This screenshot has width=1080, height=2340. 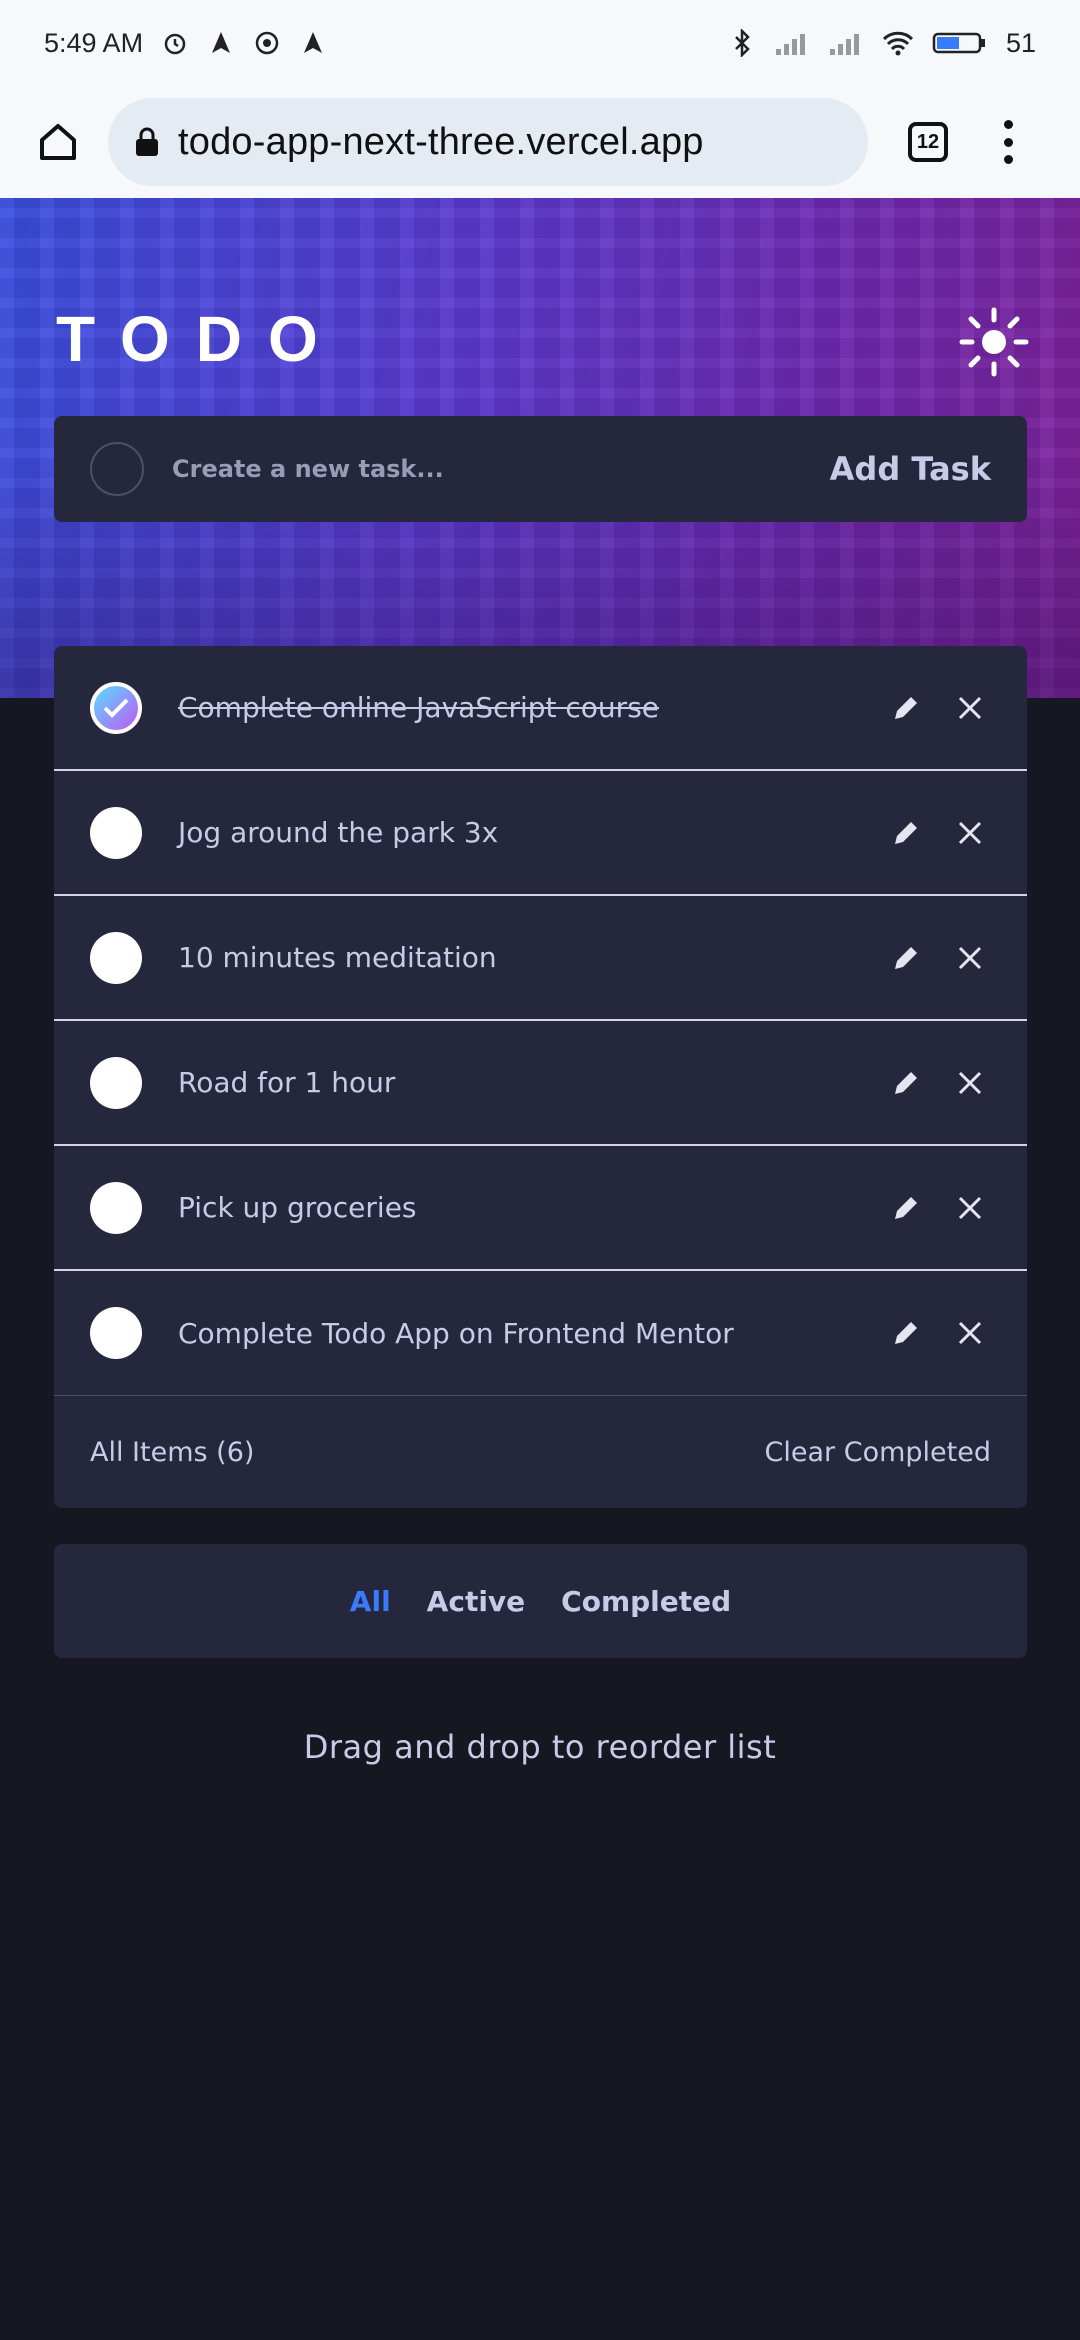 What do you see at coordinates (790, 44) in the screenshot?
I see `signal-icon` at bounding box center [790, 44].